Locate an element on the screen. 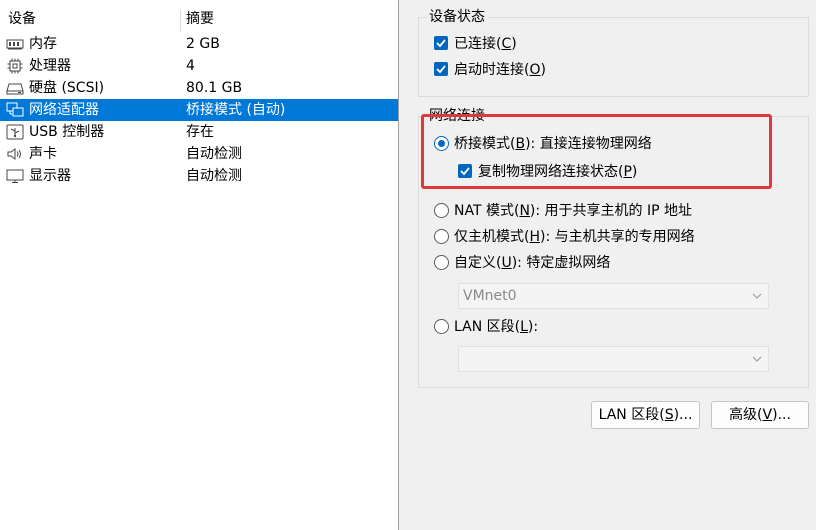  access-key: C is located at coordinates (506, 44).